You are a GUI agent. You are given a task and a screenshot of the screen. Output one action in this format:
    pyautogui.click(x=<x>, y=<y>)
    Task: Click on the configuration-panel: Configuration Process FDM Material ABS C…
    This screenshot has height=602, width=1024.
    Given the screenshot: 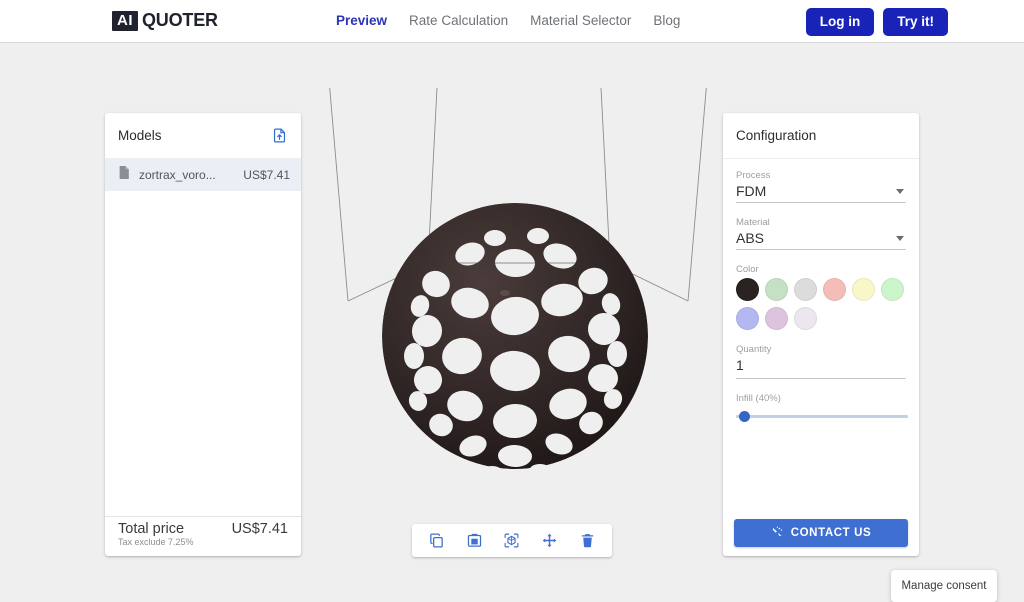 What is the action you would take?
    pyautogui.click(x=821, y=334)
    